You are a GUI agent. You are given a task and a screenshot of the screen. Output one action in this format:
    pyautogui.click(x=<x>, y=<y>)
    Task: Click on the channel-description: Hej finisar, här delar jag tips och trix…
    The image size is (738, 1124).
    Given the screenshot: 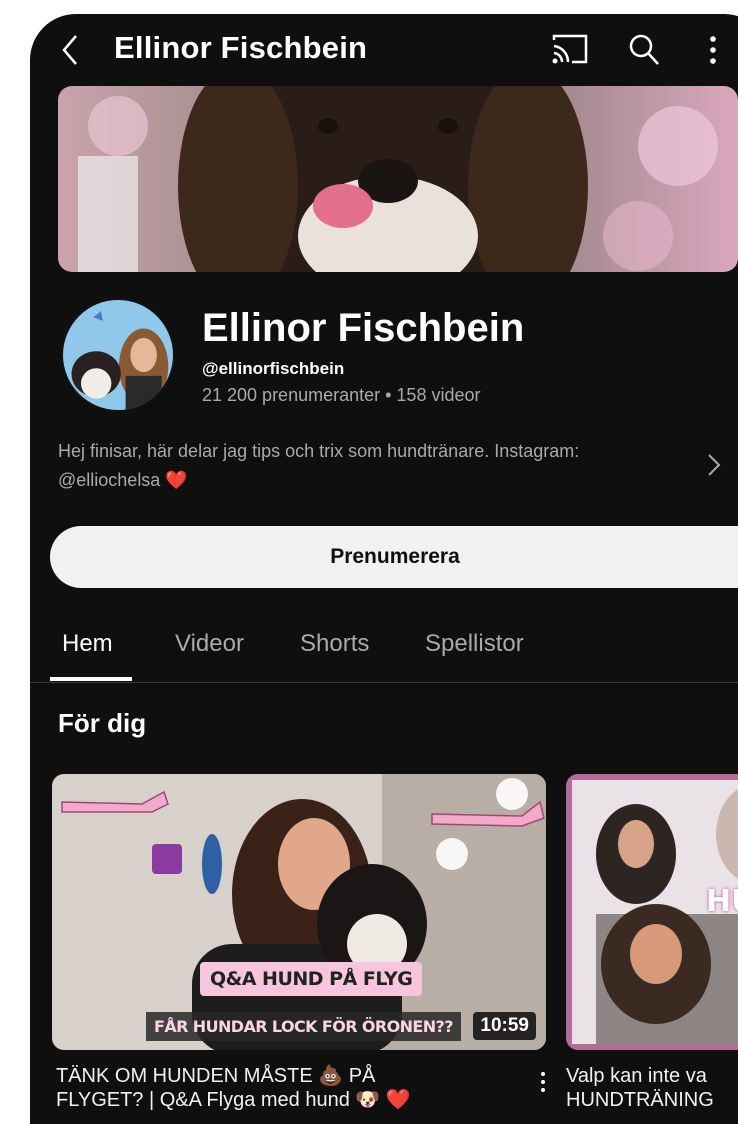 What is the action you would take?
    pyautogui.click(x=383, y=466)
    